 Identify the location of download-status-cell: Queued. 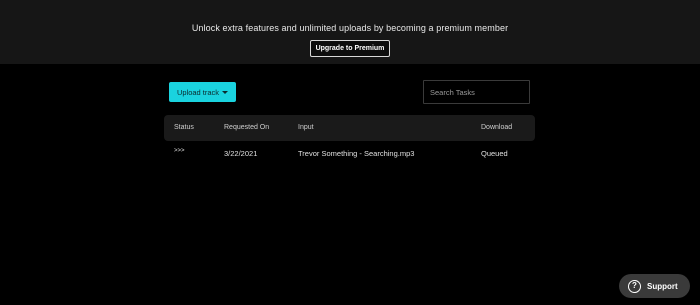
(494, 153).